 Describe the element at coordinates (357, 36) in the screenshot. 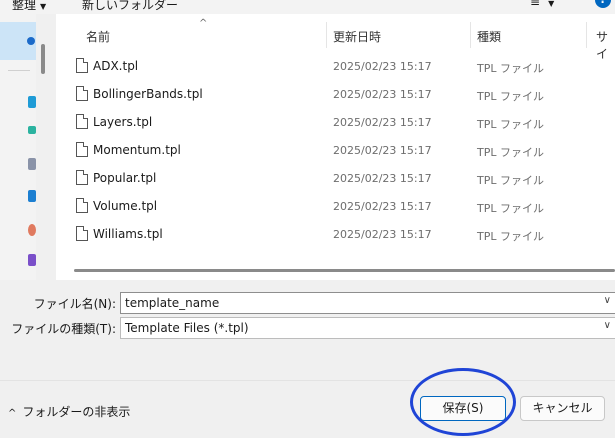

I see `column-date: 更新日時` at that location.